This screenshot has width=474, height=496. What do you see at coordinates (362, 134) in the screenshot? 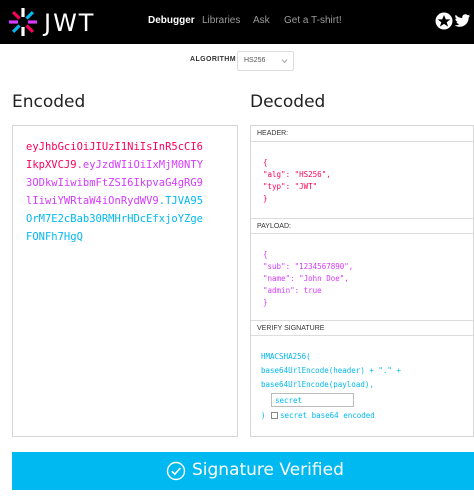
I see `header-section-label: HEADER:` at bounding box center [362, 134].